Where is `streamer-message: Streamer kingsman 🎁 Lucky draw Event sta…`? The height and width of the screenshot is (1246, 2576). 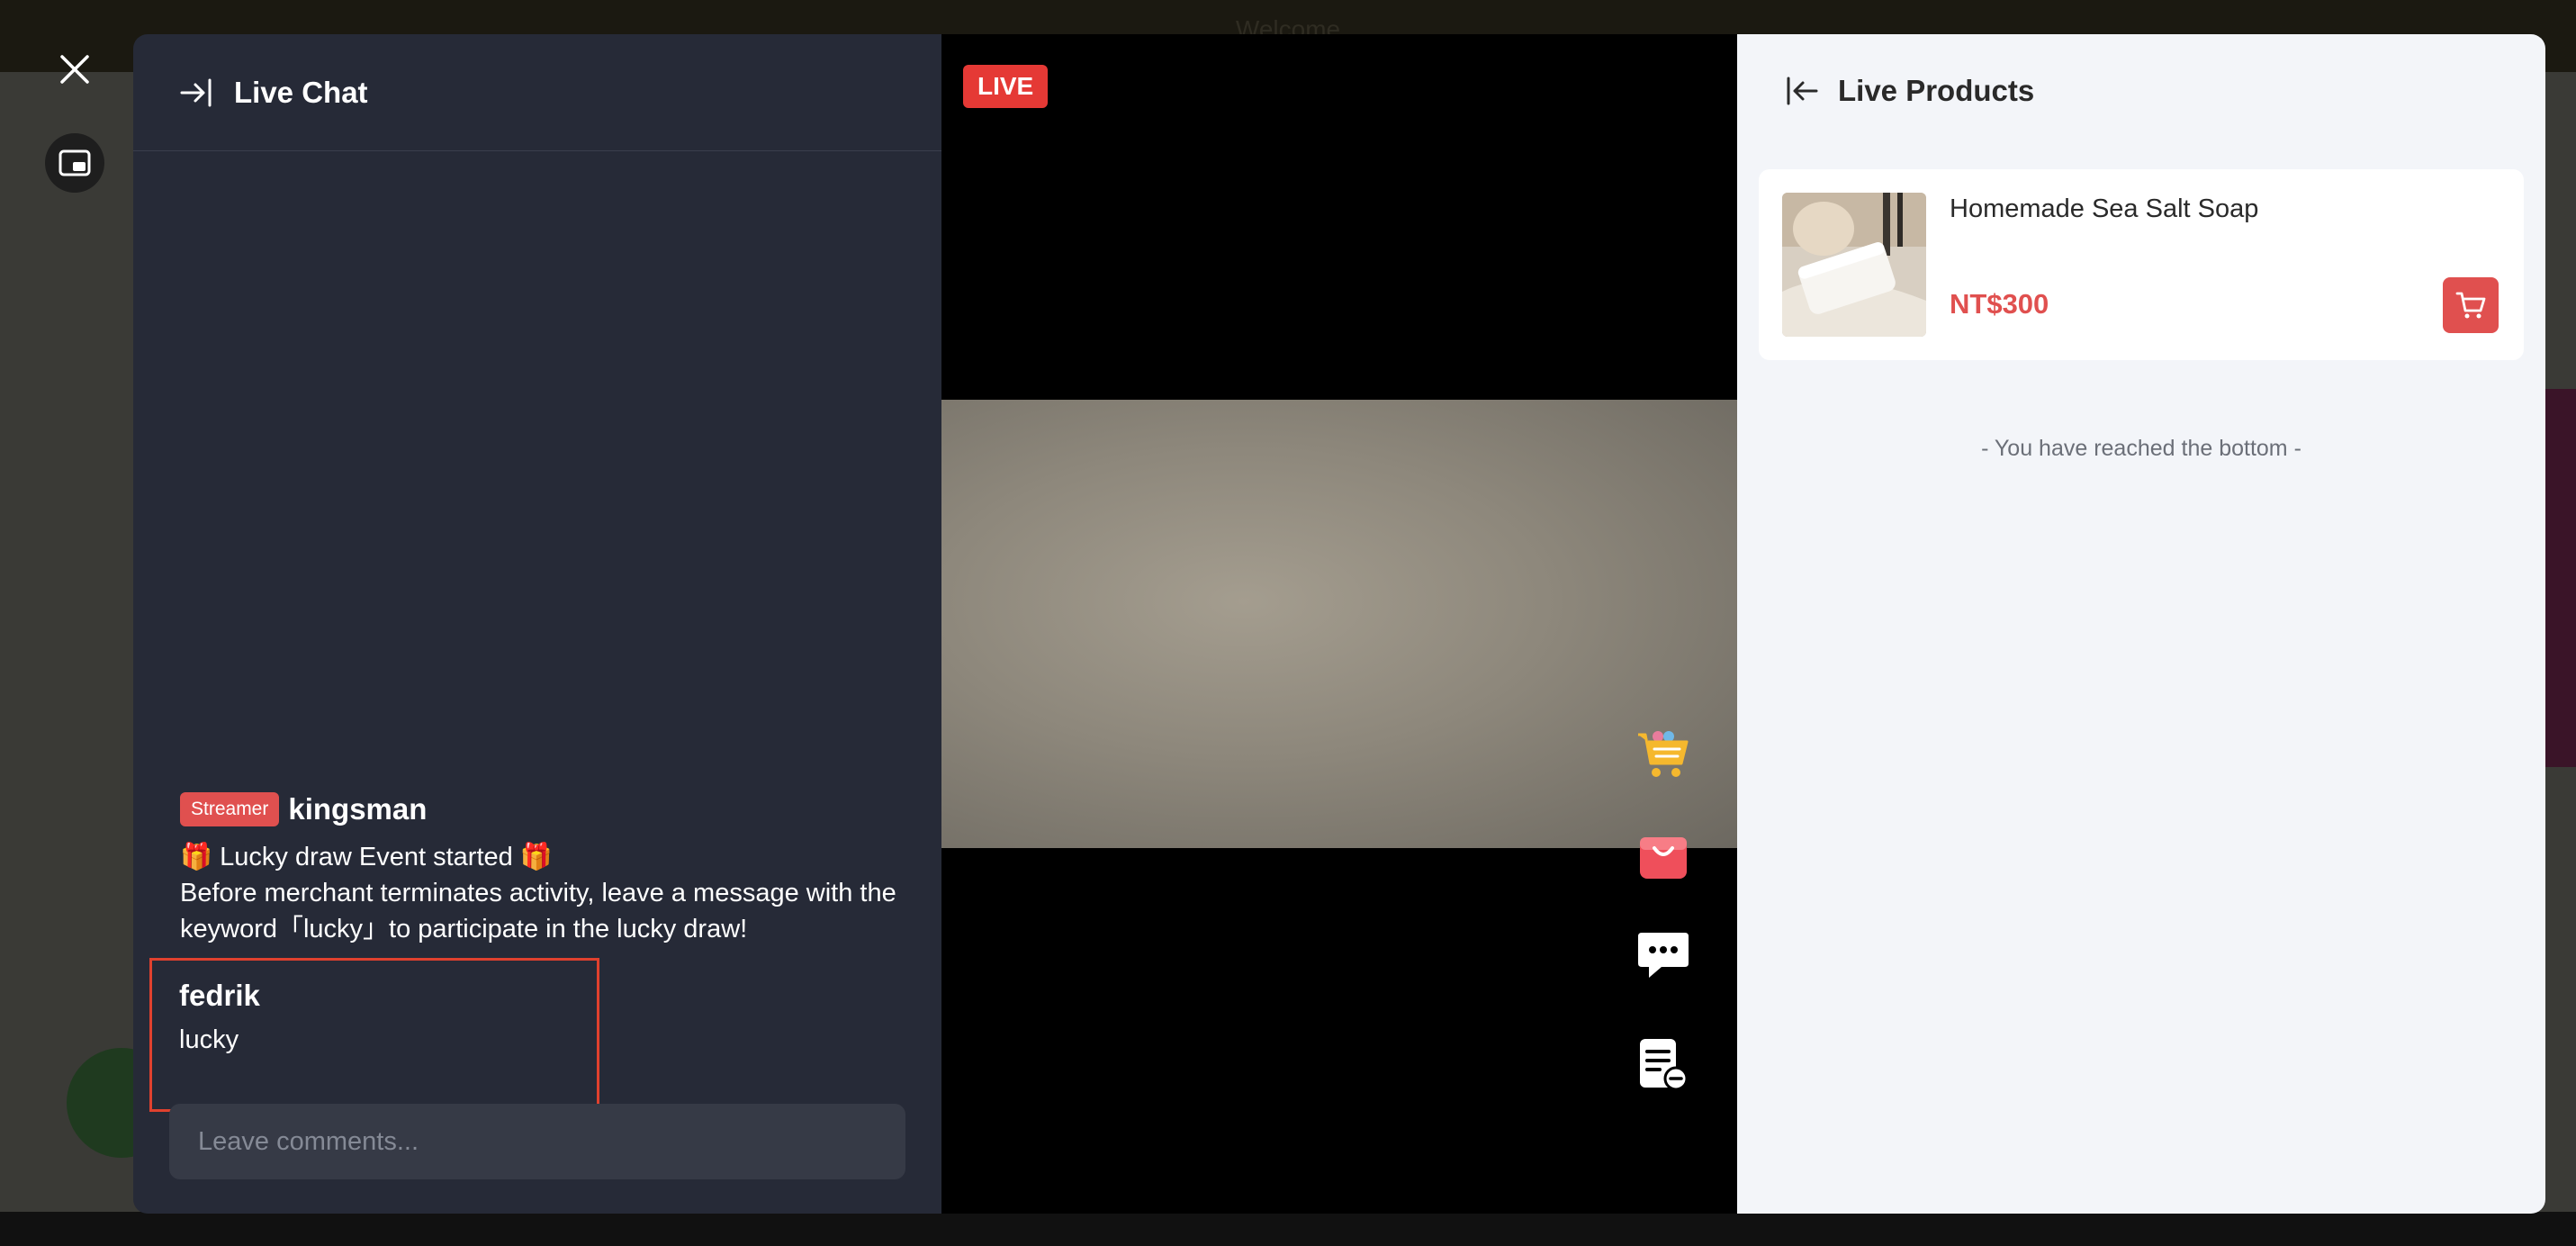
streamer-message: Streamer kingsman 🎁 Lucky draw Event sta… is located at coordinates (549, 869).